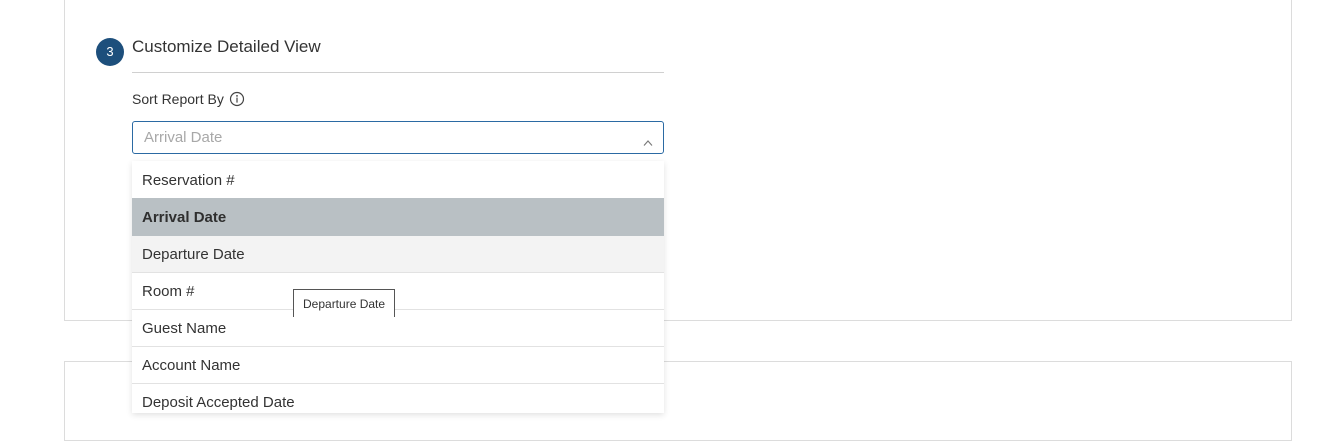 The height and width of the screenshot is (441, 1344). Describe the element at coordinates (398, 137) in the screenshot. I see `sort-report-select: Arrival Date` at that location.